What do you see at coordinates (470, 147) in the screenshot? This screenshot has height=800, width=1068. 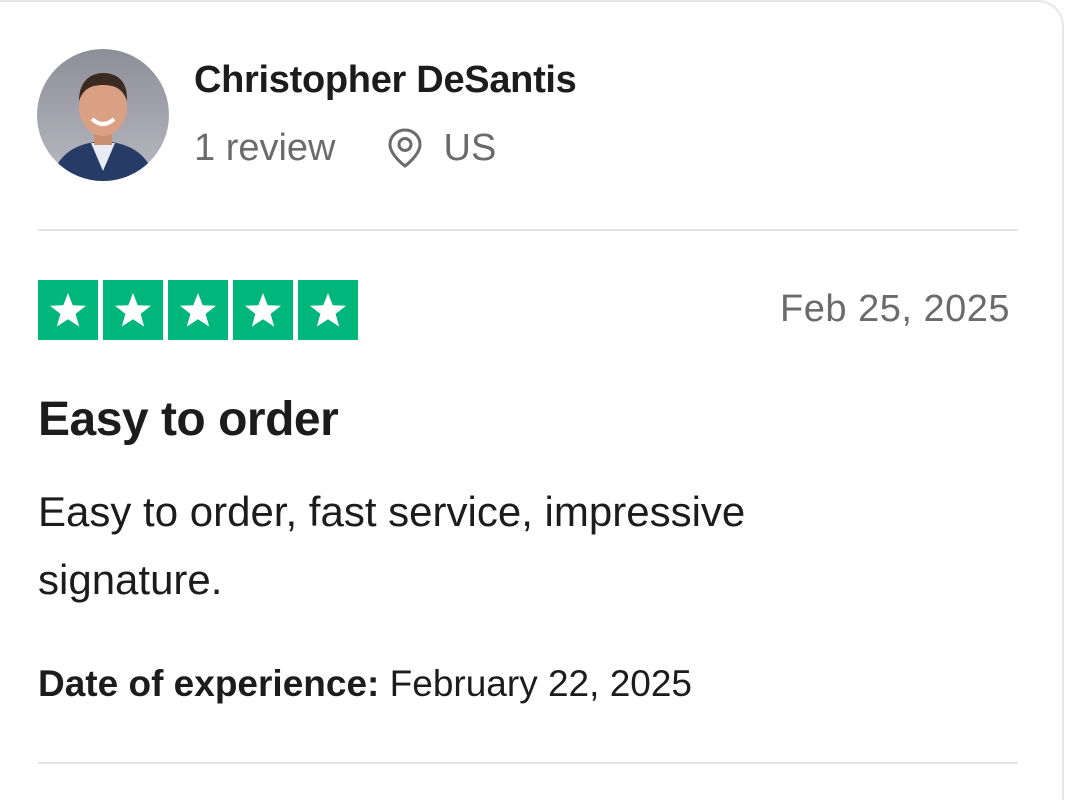 I see `reviewer-country: US` at bounding box center [470, 147].